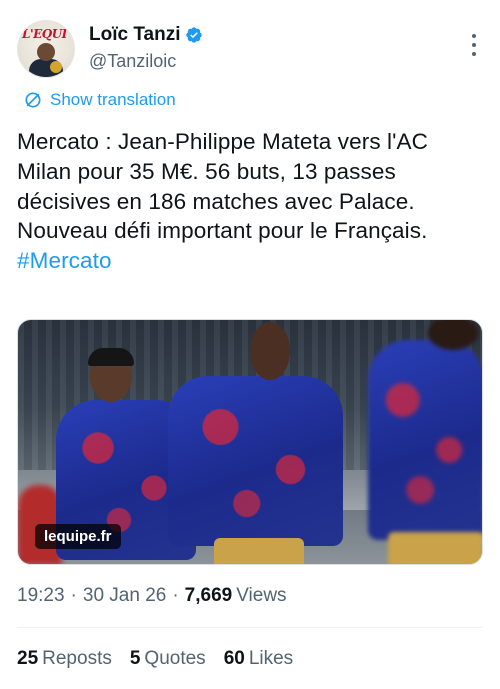 The height and width of the screenshot is (689, 500). I want to click on show-translation-link: Show translation, so click(99, 100).